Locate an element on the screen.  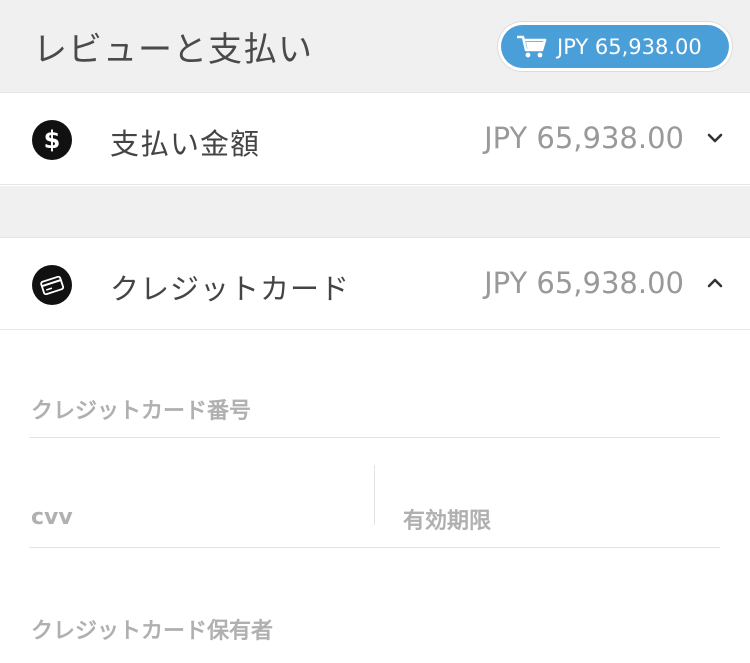
cart-button-inner: JPY 65,938.00 is located at coordinates (615, 46).